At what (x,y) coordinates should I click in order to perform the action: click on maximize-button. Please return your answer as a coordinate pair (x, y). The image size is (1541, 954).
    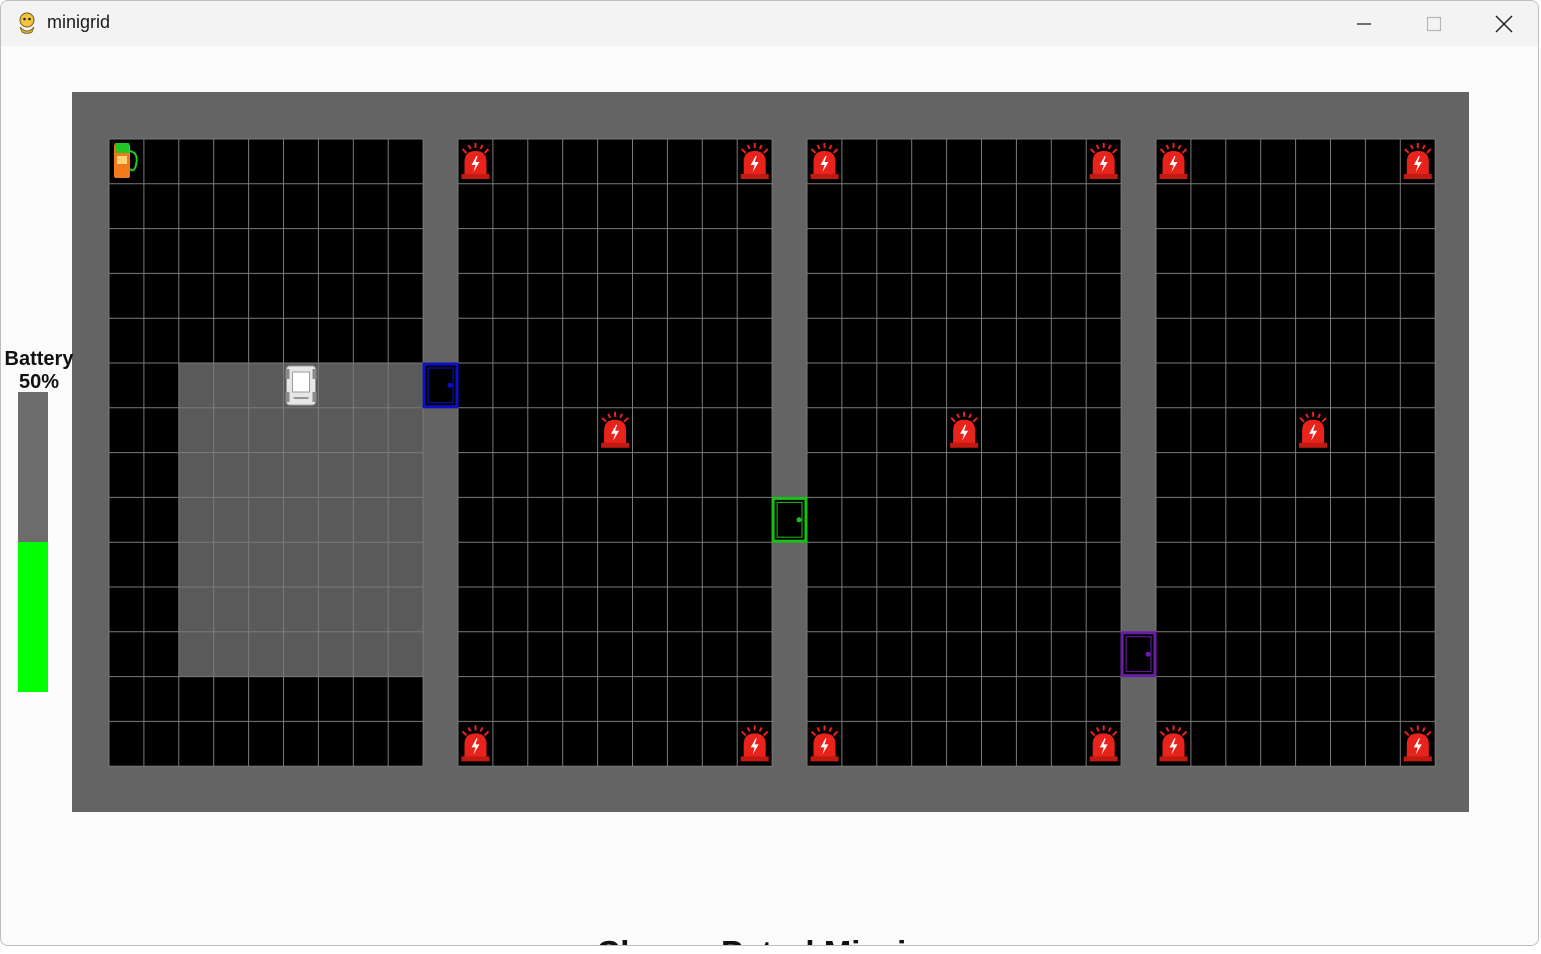
    Looking at the image, I should click on (1434, 23).